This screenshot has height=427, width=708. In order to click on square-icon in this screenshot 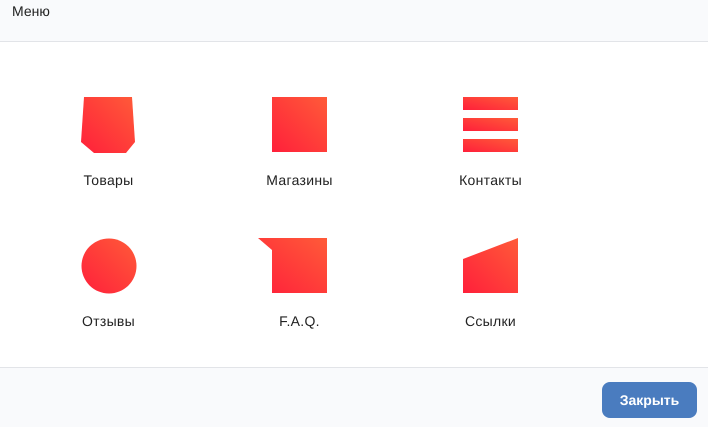, I will do `click(300, 125)`.